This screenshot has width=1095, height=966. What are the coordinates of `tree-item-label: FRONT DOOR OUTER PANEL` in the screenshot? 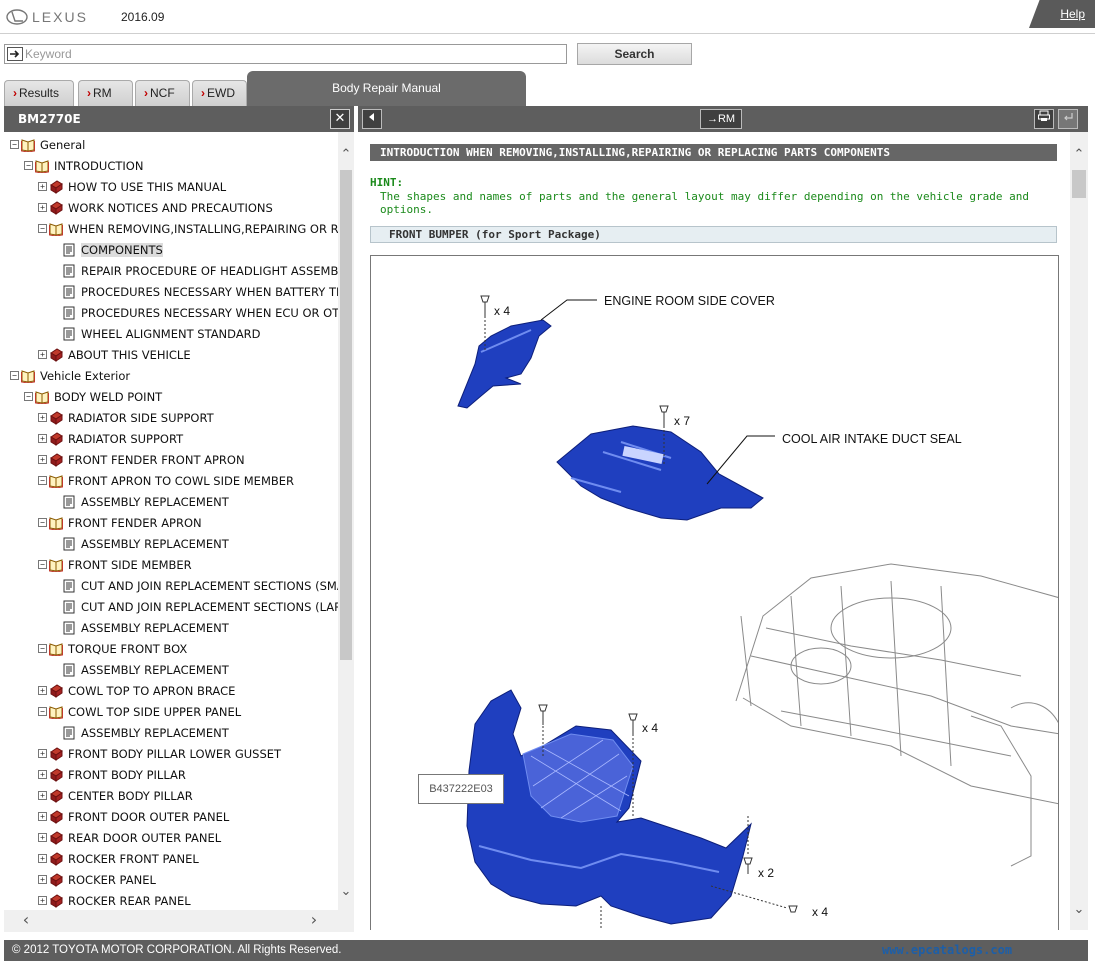 It's located at (148, 817).